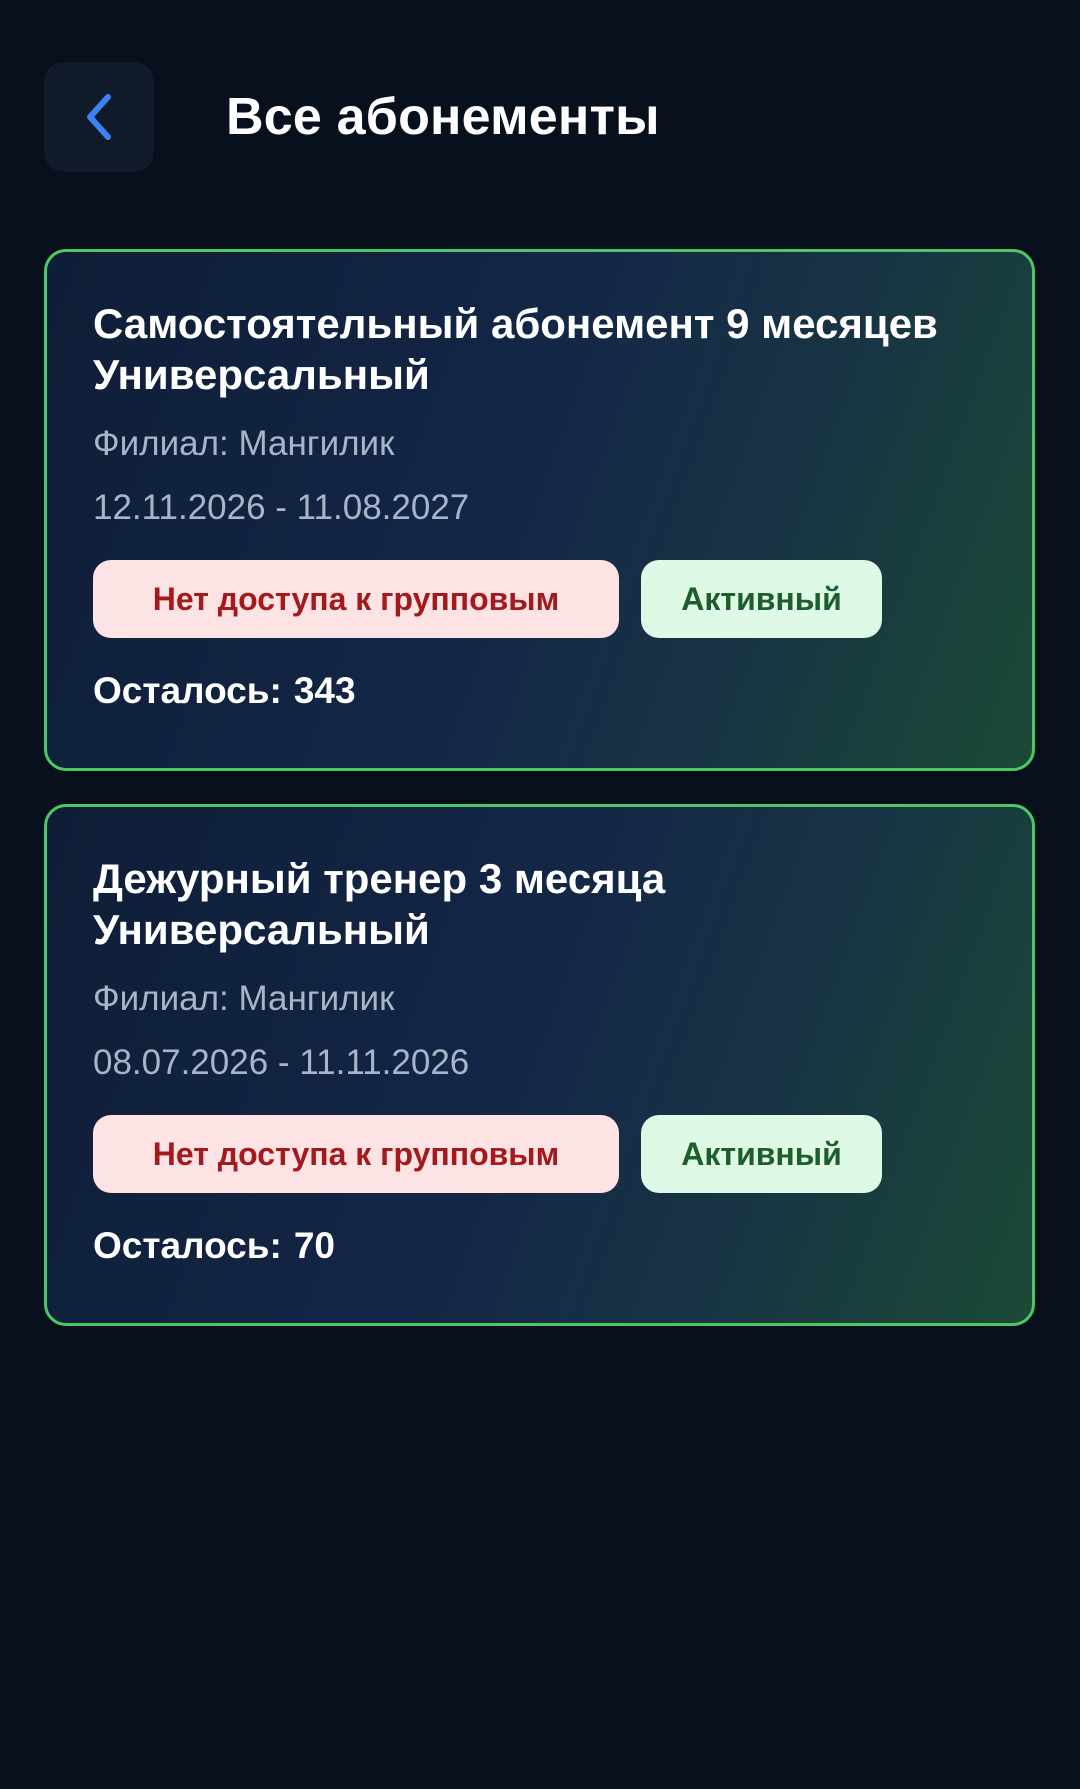 This screenshot has width=1080, height=1789. I want to click on back-button, so click(99, 117).